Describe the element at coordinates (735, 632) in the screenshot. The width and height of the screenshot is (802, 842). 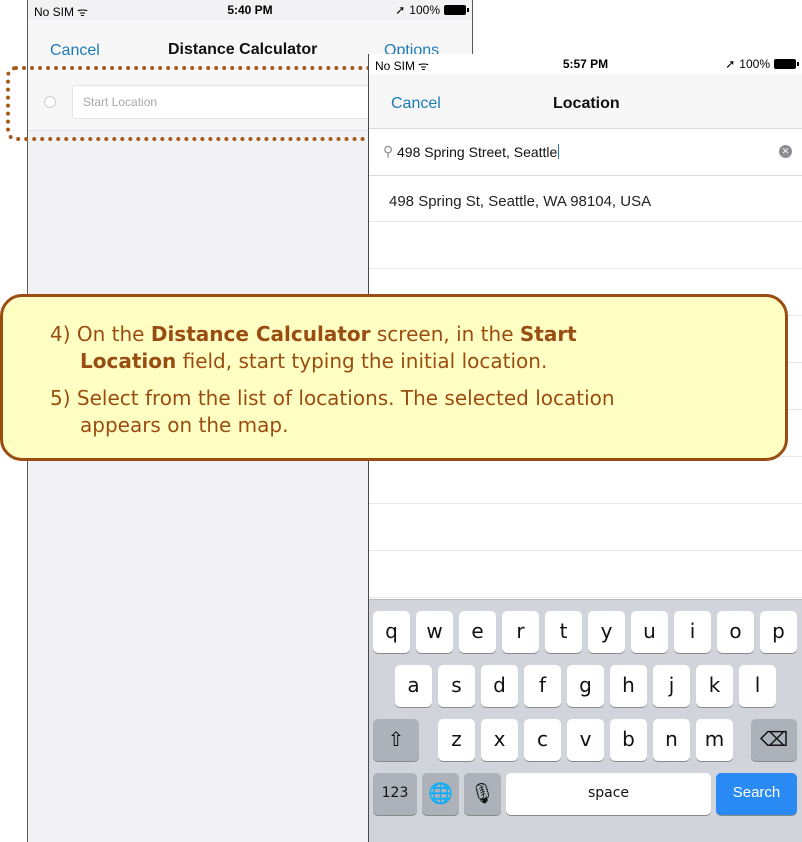
I see `key-o: o` at that location.